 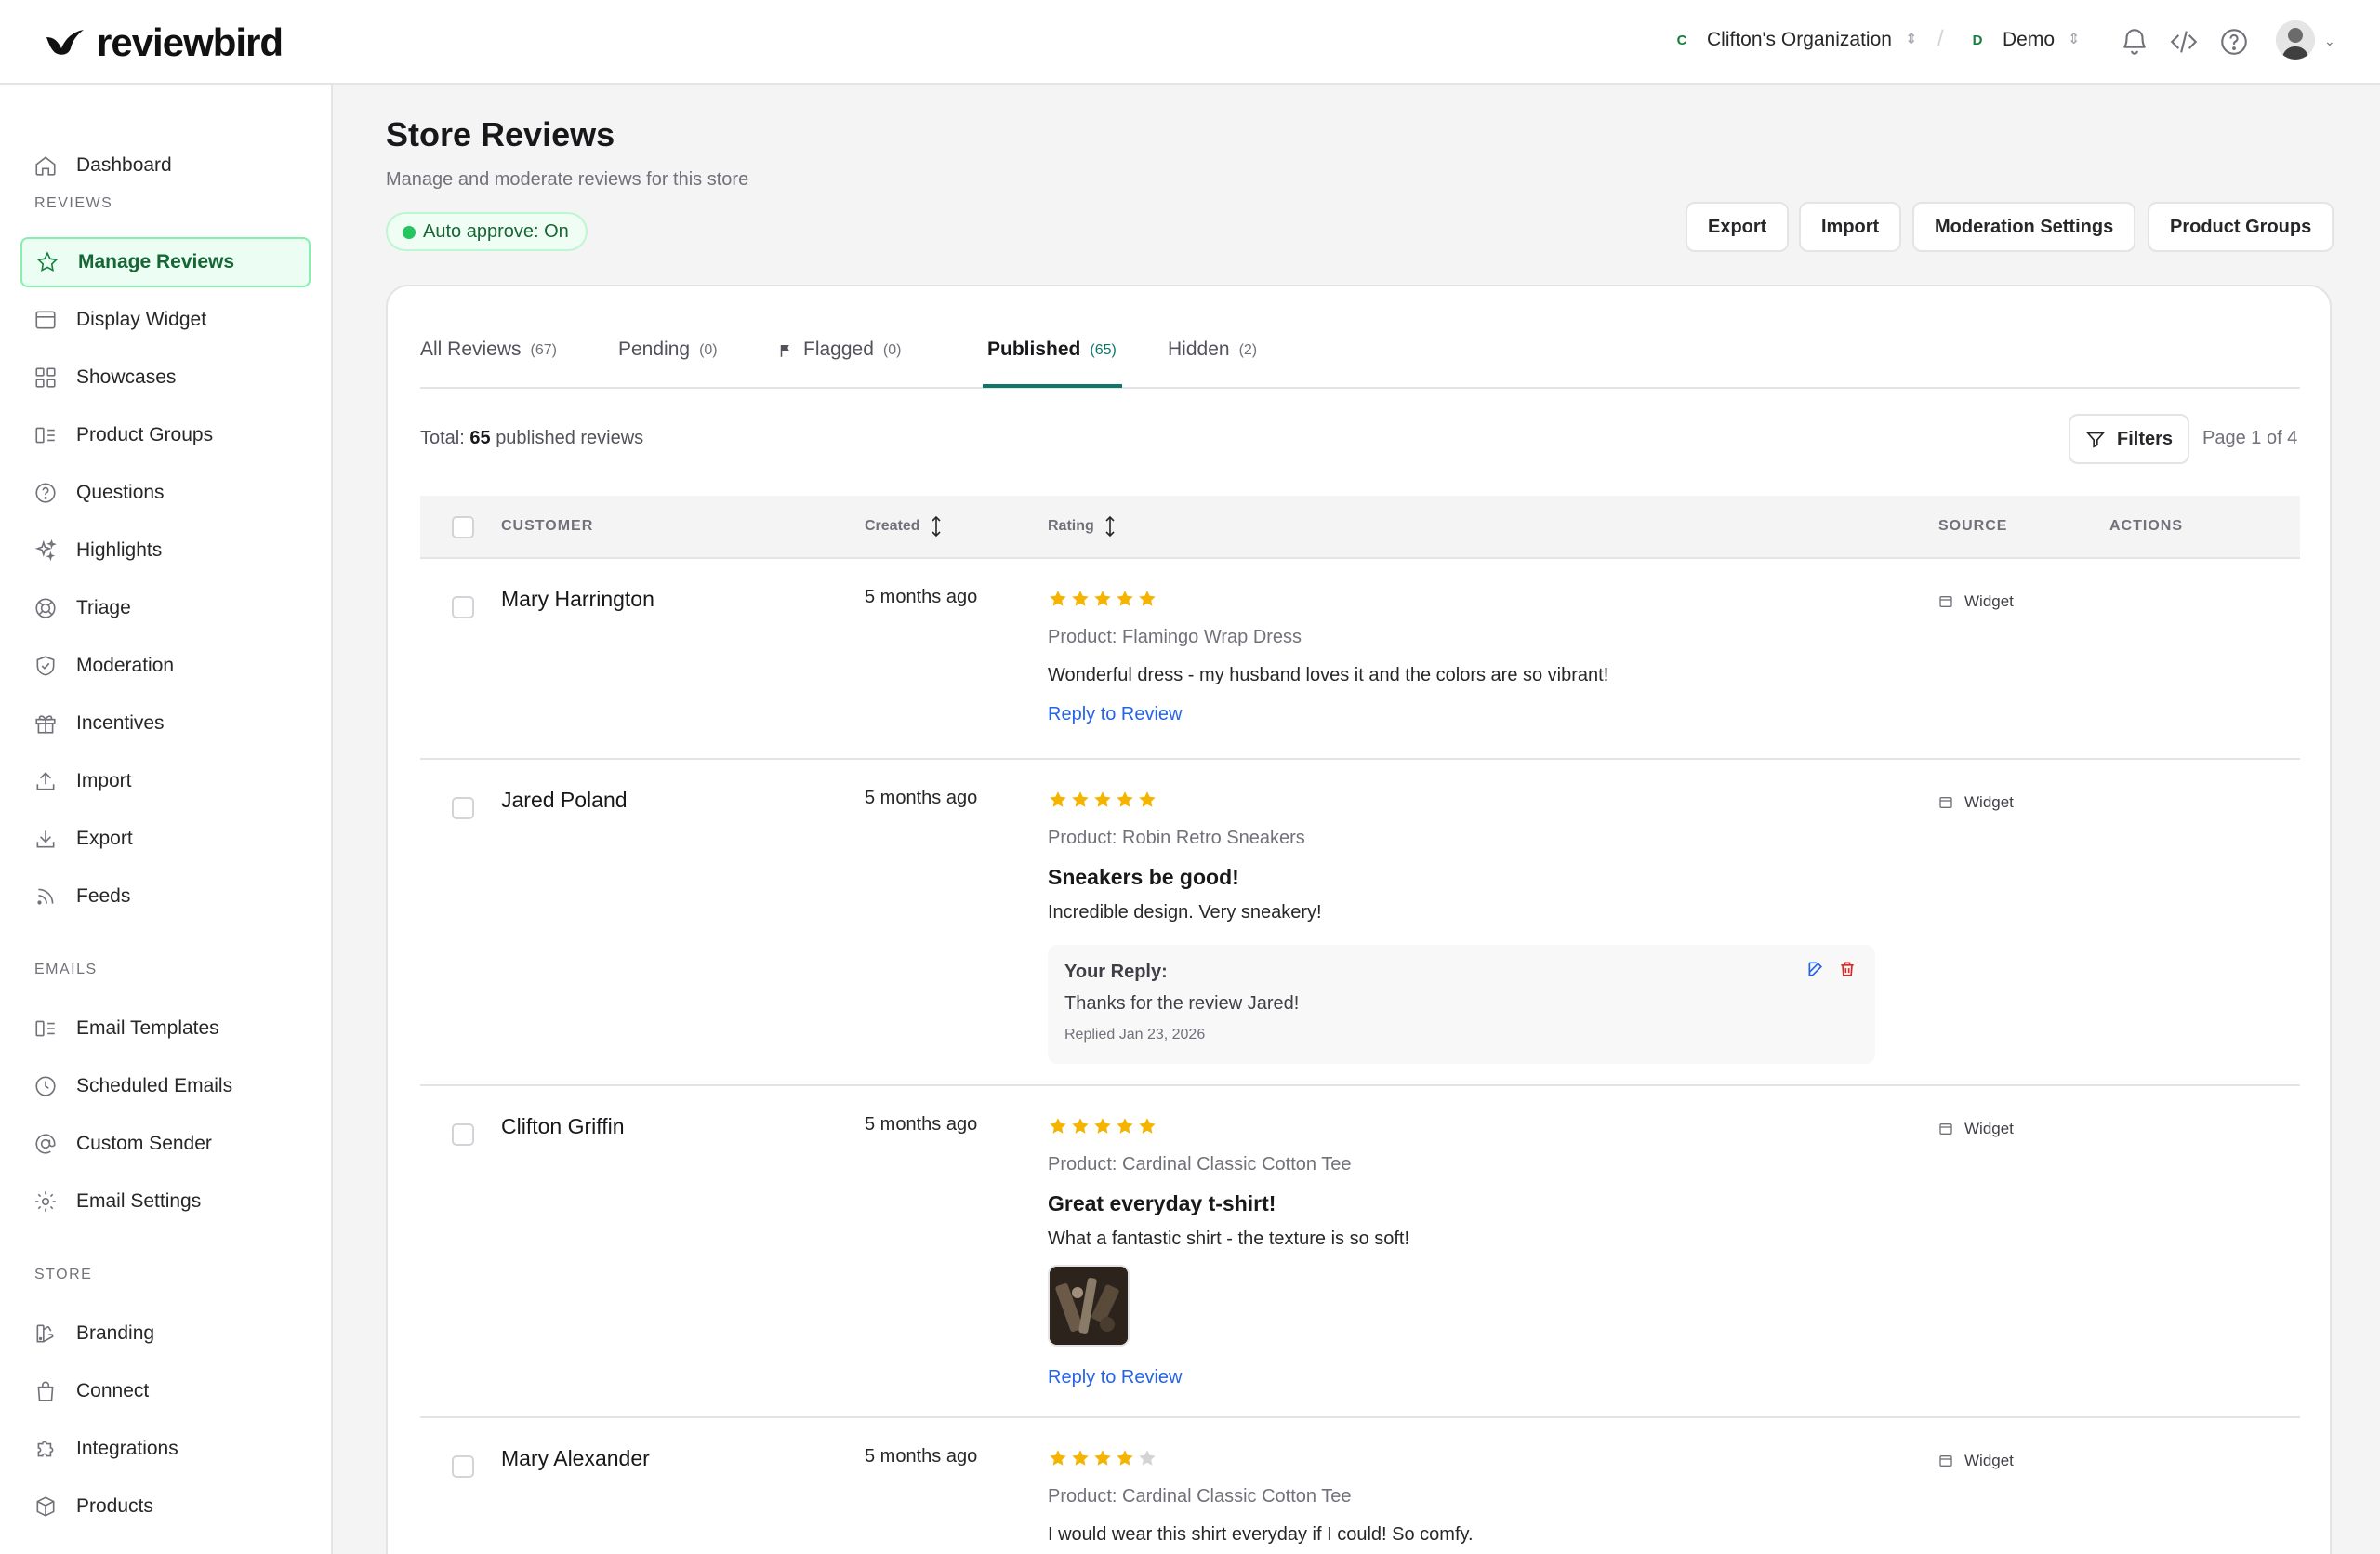 I want to click on export-button: Export, so click(x=1738, y=227).